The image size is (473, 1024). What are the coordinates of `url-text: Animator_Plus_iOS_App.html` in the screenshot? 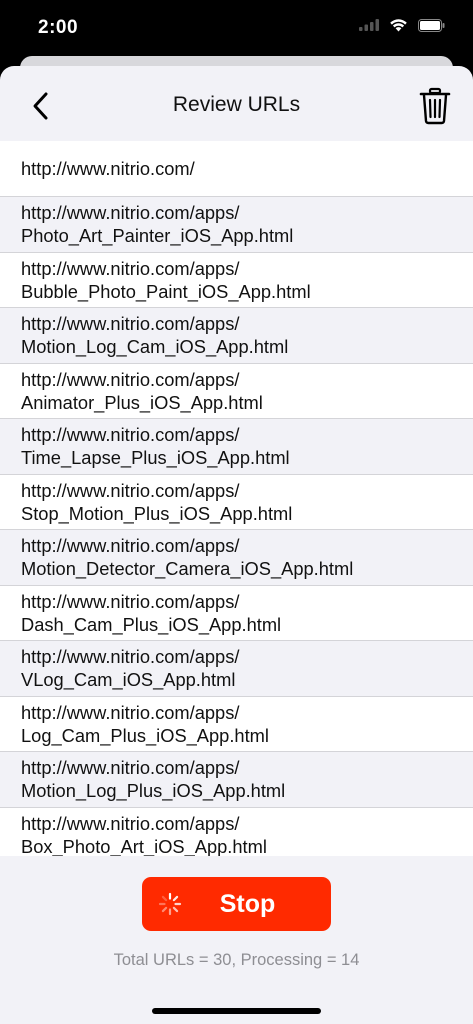 It's located at (142, 402).